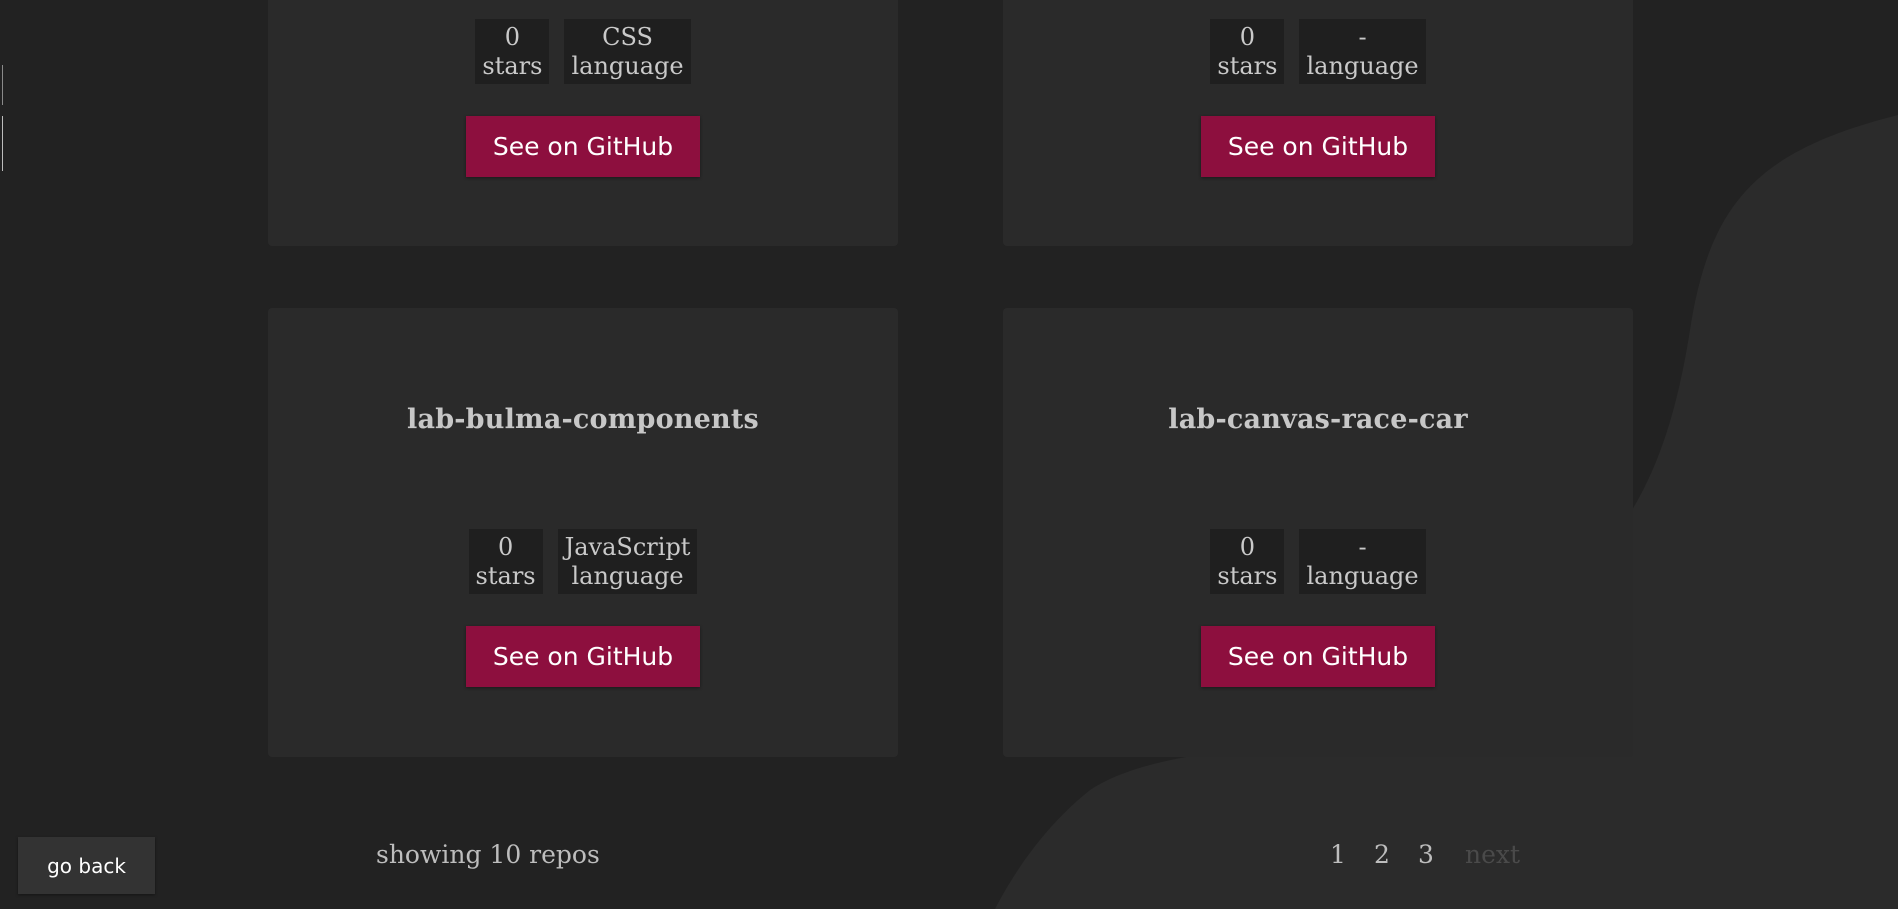 This screenshot has height=909, width=1898. I want to click on repo-card: 0 stars CSS language See on GitHub, so click(583, 123).